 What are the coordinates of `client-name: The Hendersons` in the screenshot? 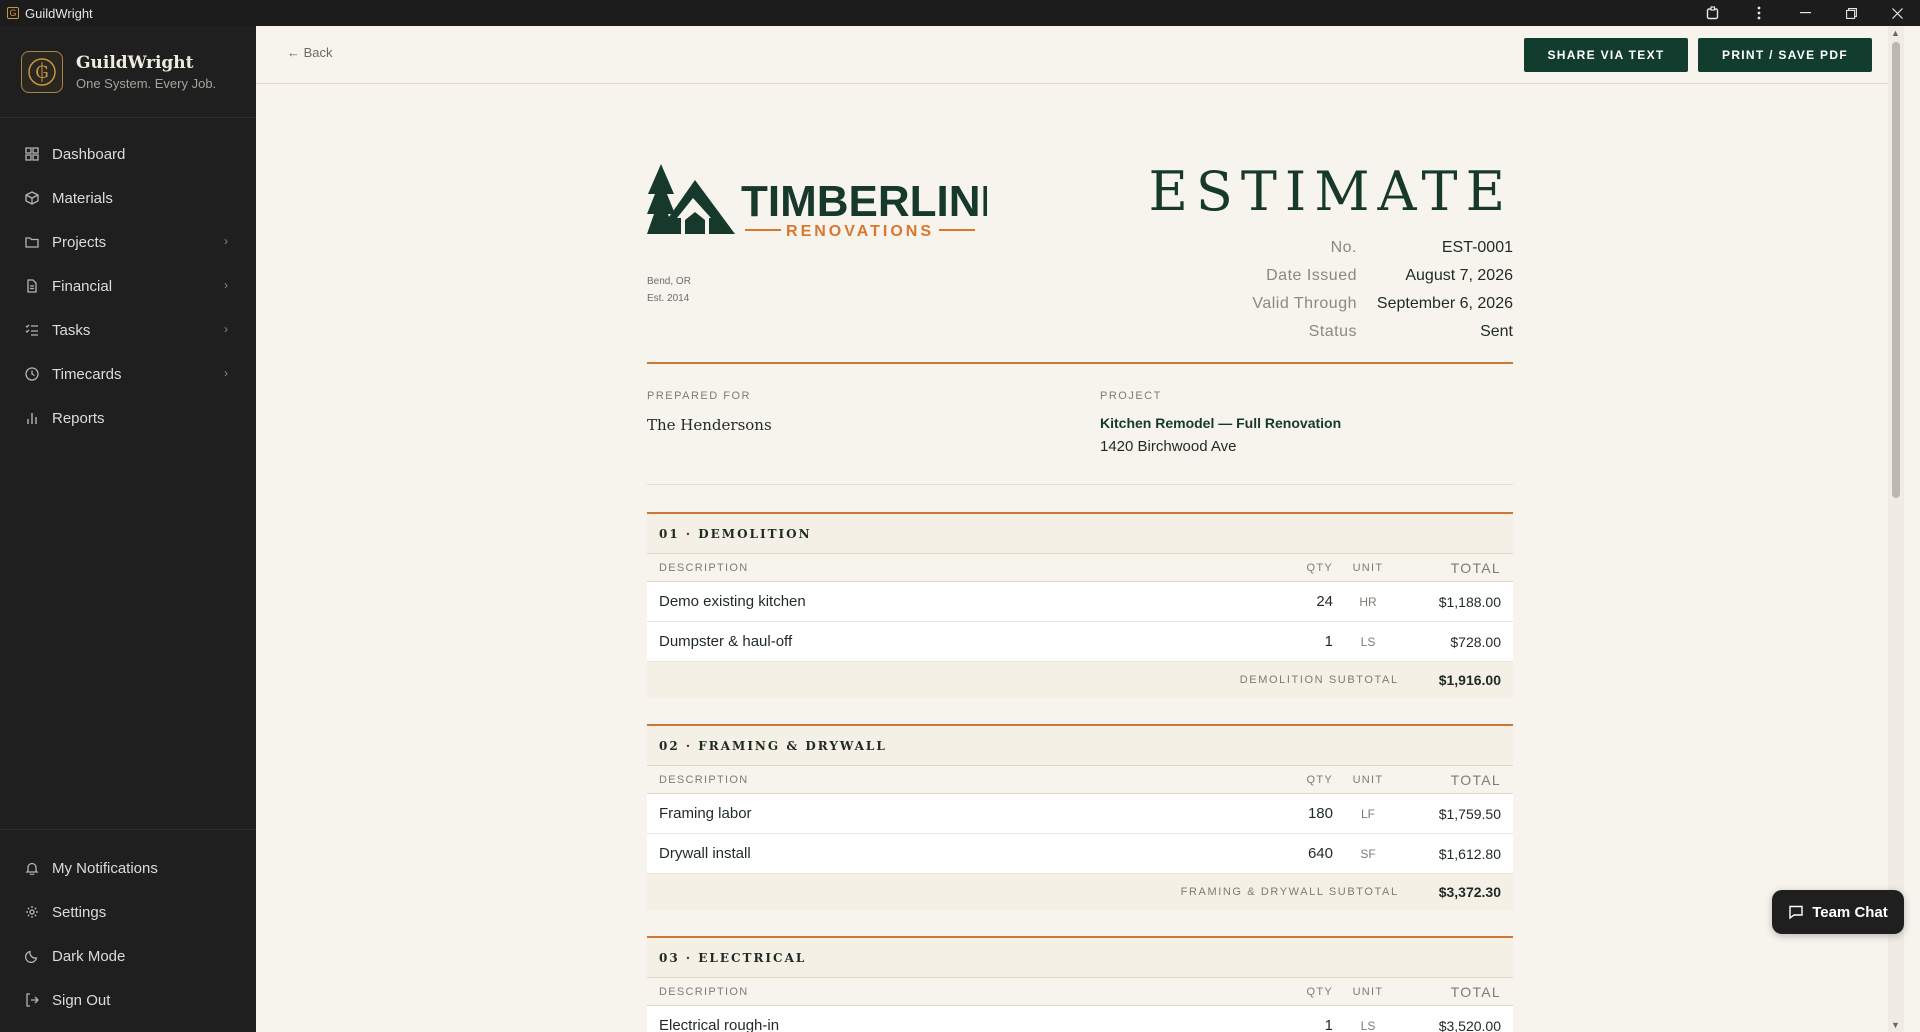 It's located at (709, 425).